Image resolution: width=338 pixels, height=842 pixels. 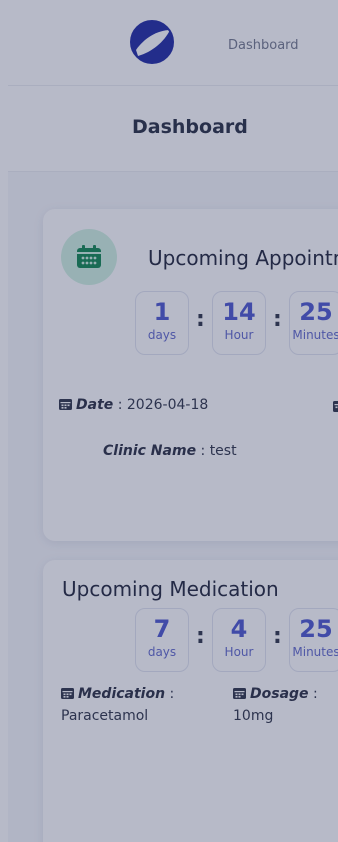 I want to click on page-title: Dashboard, so click(x=190, y=127).